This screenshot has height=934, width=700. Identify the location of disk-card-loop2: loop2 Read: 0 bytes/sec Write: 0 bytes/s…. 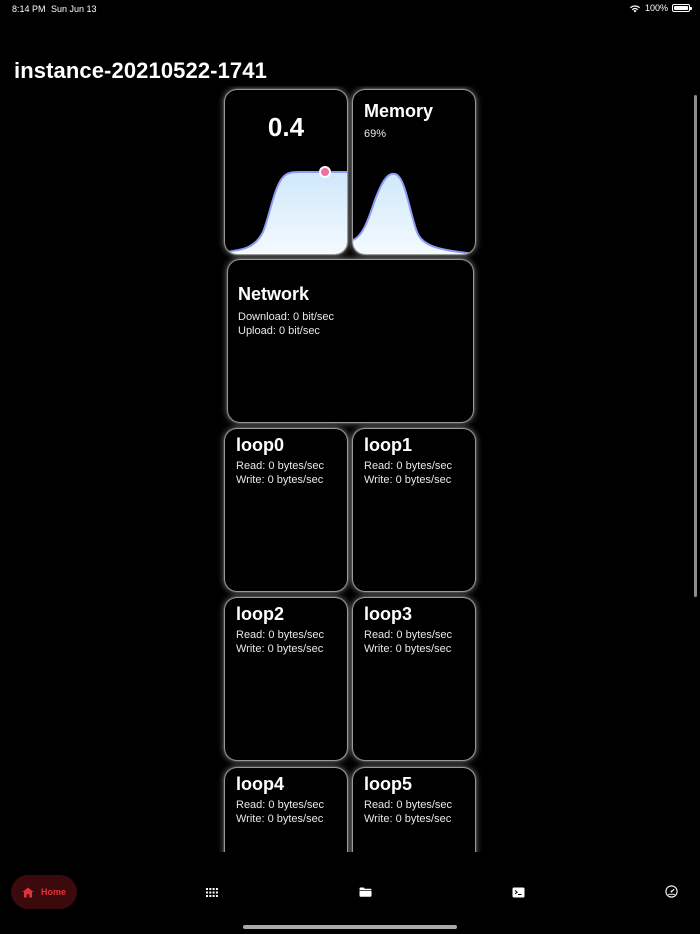
(286, 679).